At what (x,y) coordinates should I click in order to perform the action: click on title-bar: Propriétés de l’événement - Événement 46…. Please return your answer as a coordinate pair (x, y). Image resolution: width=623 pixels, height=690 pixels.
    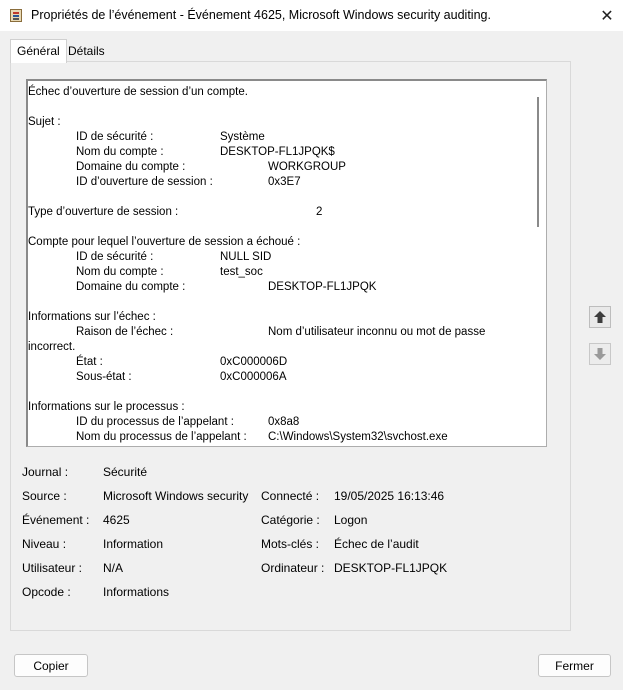
    Looking at the image, I should click on (311, 15).